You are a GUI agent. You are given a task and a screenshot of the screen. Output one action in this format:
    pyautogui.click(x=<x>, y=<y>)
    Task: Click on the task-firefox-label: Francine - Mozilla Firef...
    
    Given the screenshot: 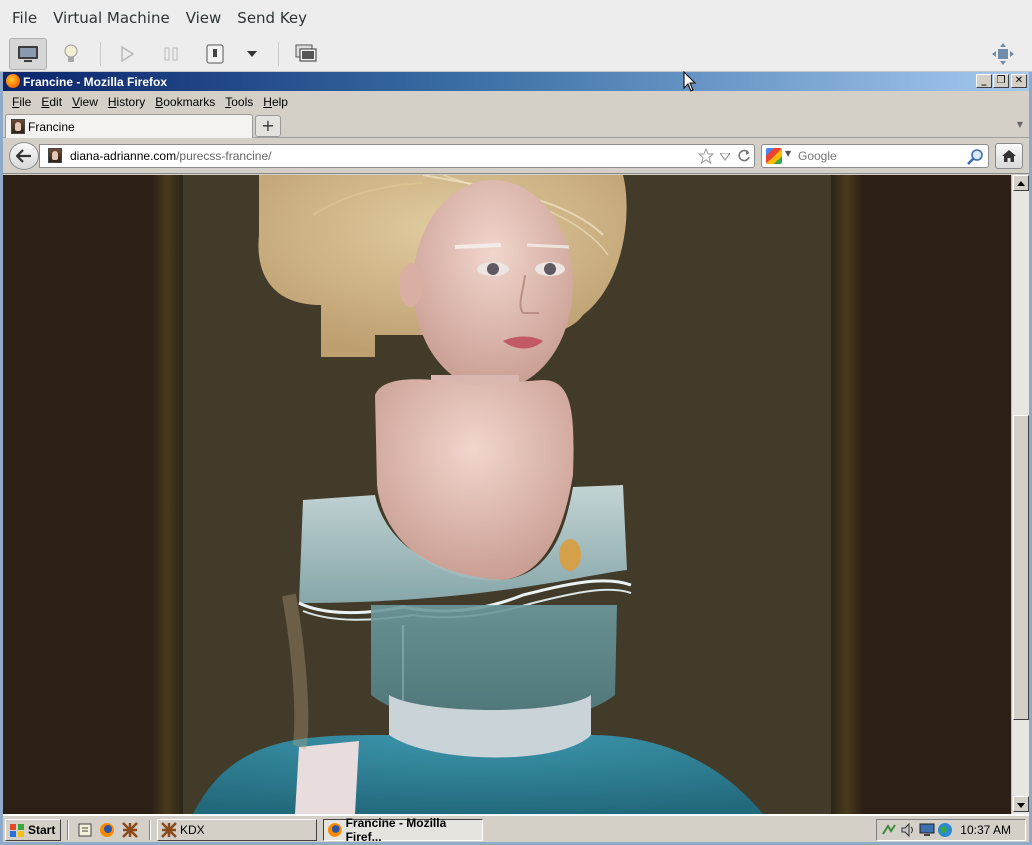 What is the action you would take?
    pyautogui.click(x=396, y=829)
    